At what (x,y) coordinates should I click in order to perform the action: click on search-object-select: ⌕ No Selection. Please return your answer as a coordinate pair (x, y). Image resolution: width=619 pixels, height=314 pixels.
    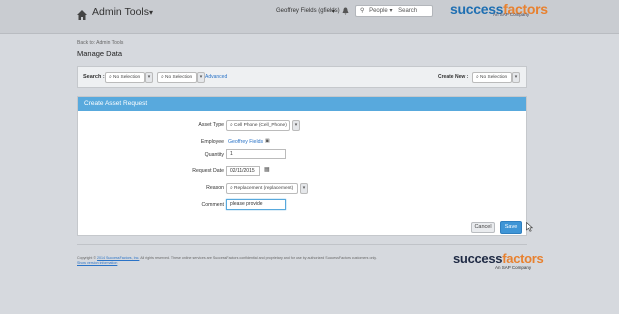
    Looking at the image, I should click on (177, 77).